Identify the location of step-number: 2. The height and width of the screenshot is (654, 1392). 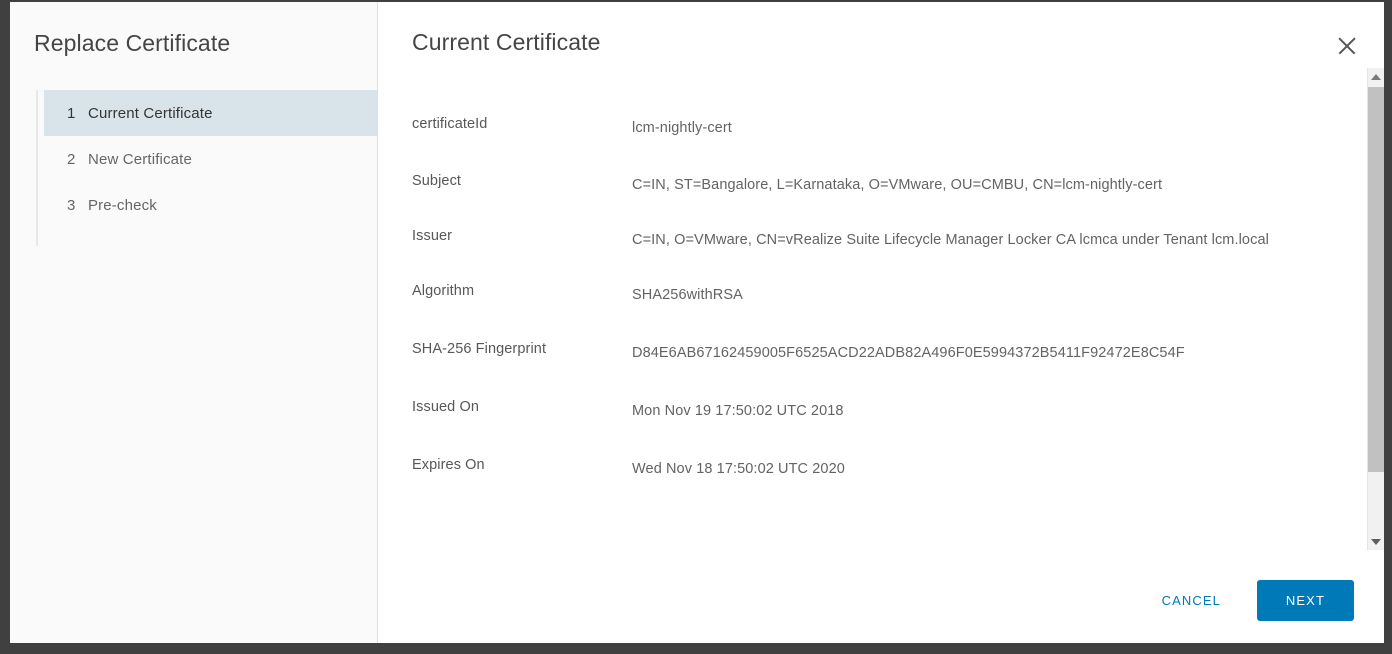
(71, 159).